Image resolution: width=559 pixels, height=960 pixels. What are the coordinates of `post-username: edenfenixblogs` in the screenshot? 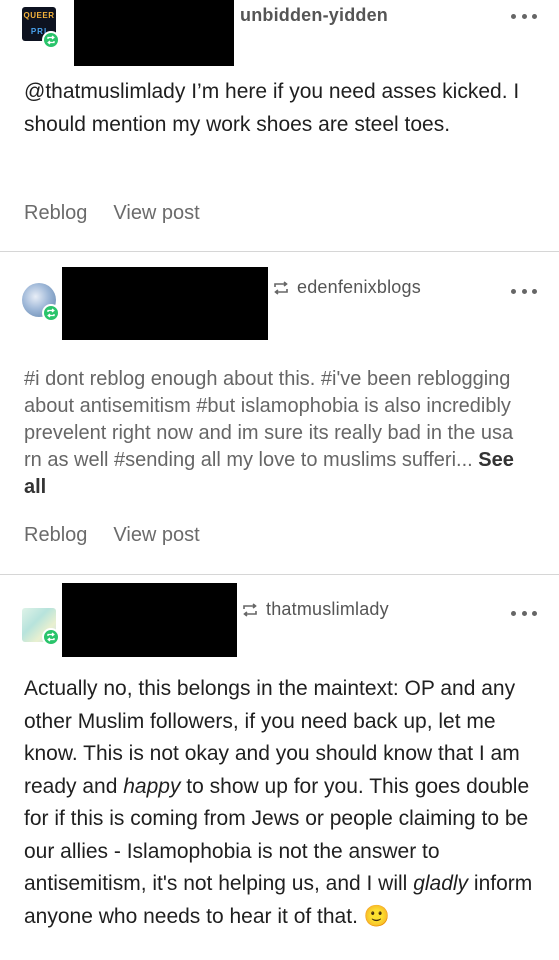 It's located at (347, 287).